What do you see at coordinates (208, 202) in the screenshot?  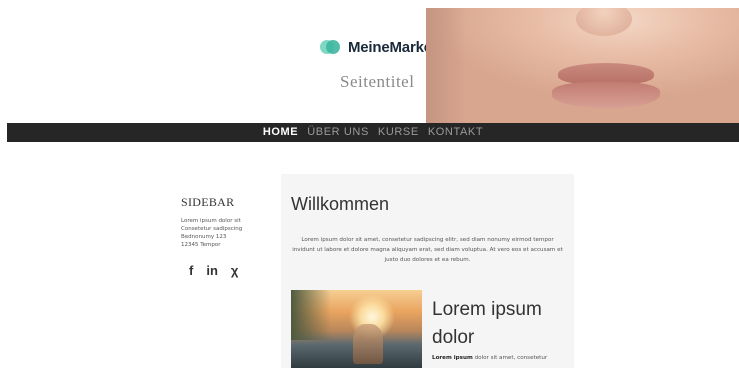 I see `sidebar-title: SIDEBAR` at bounding box center [208, 202].